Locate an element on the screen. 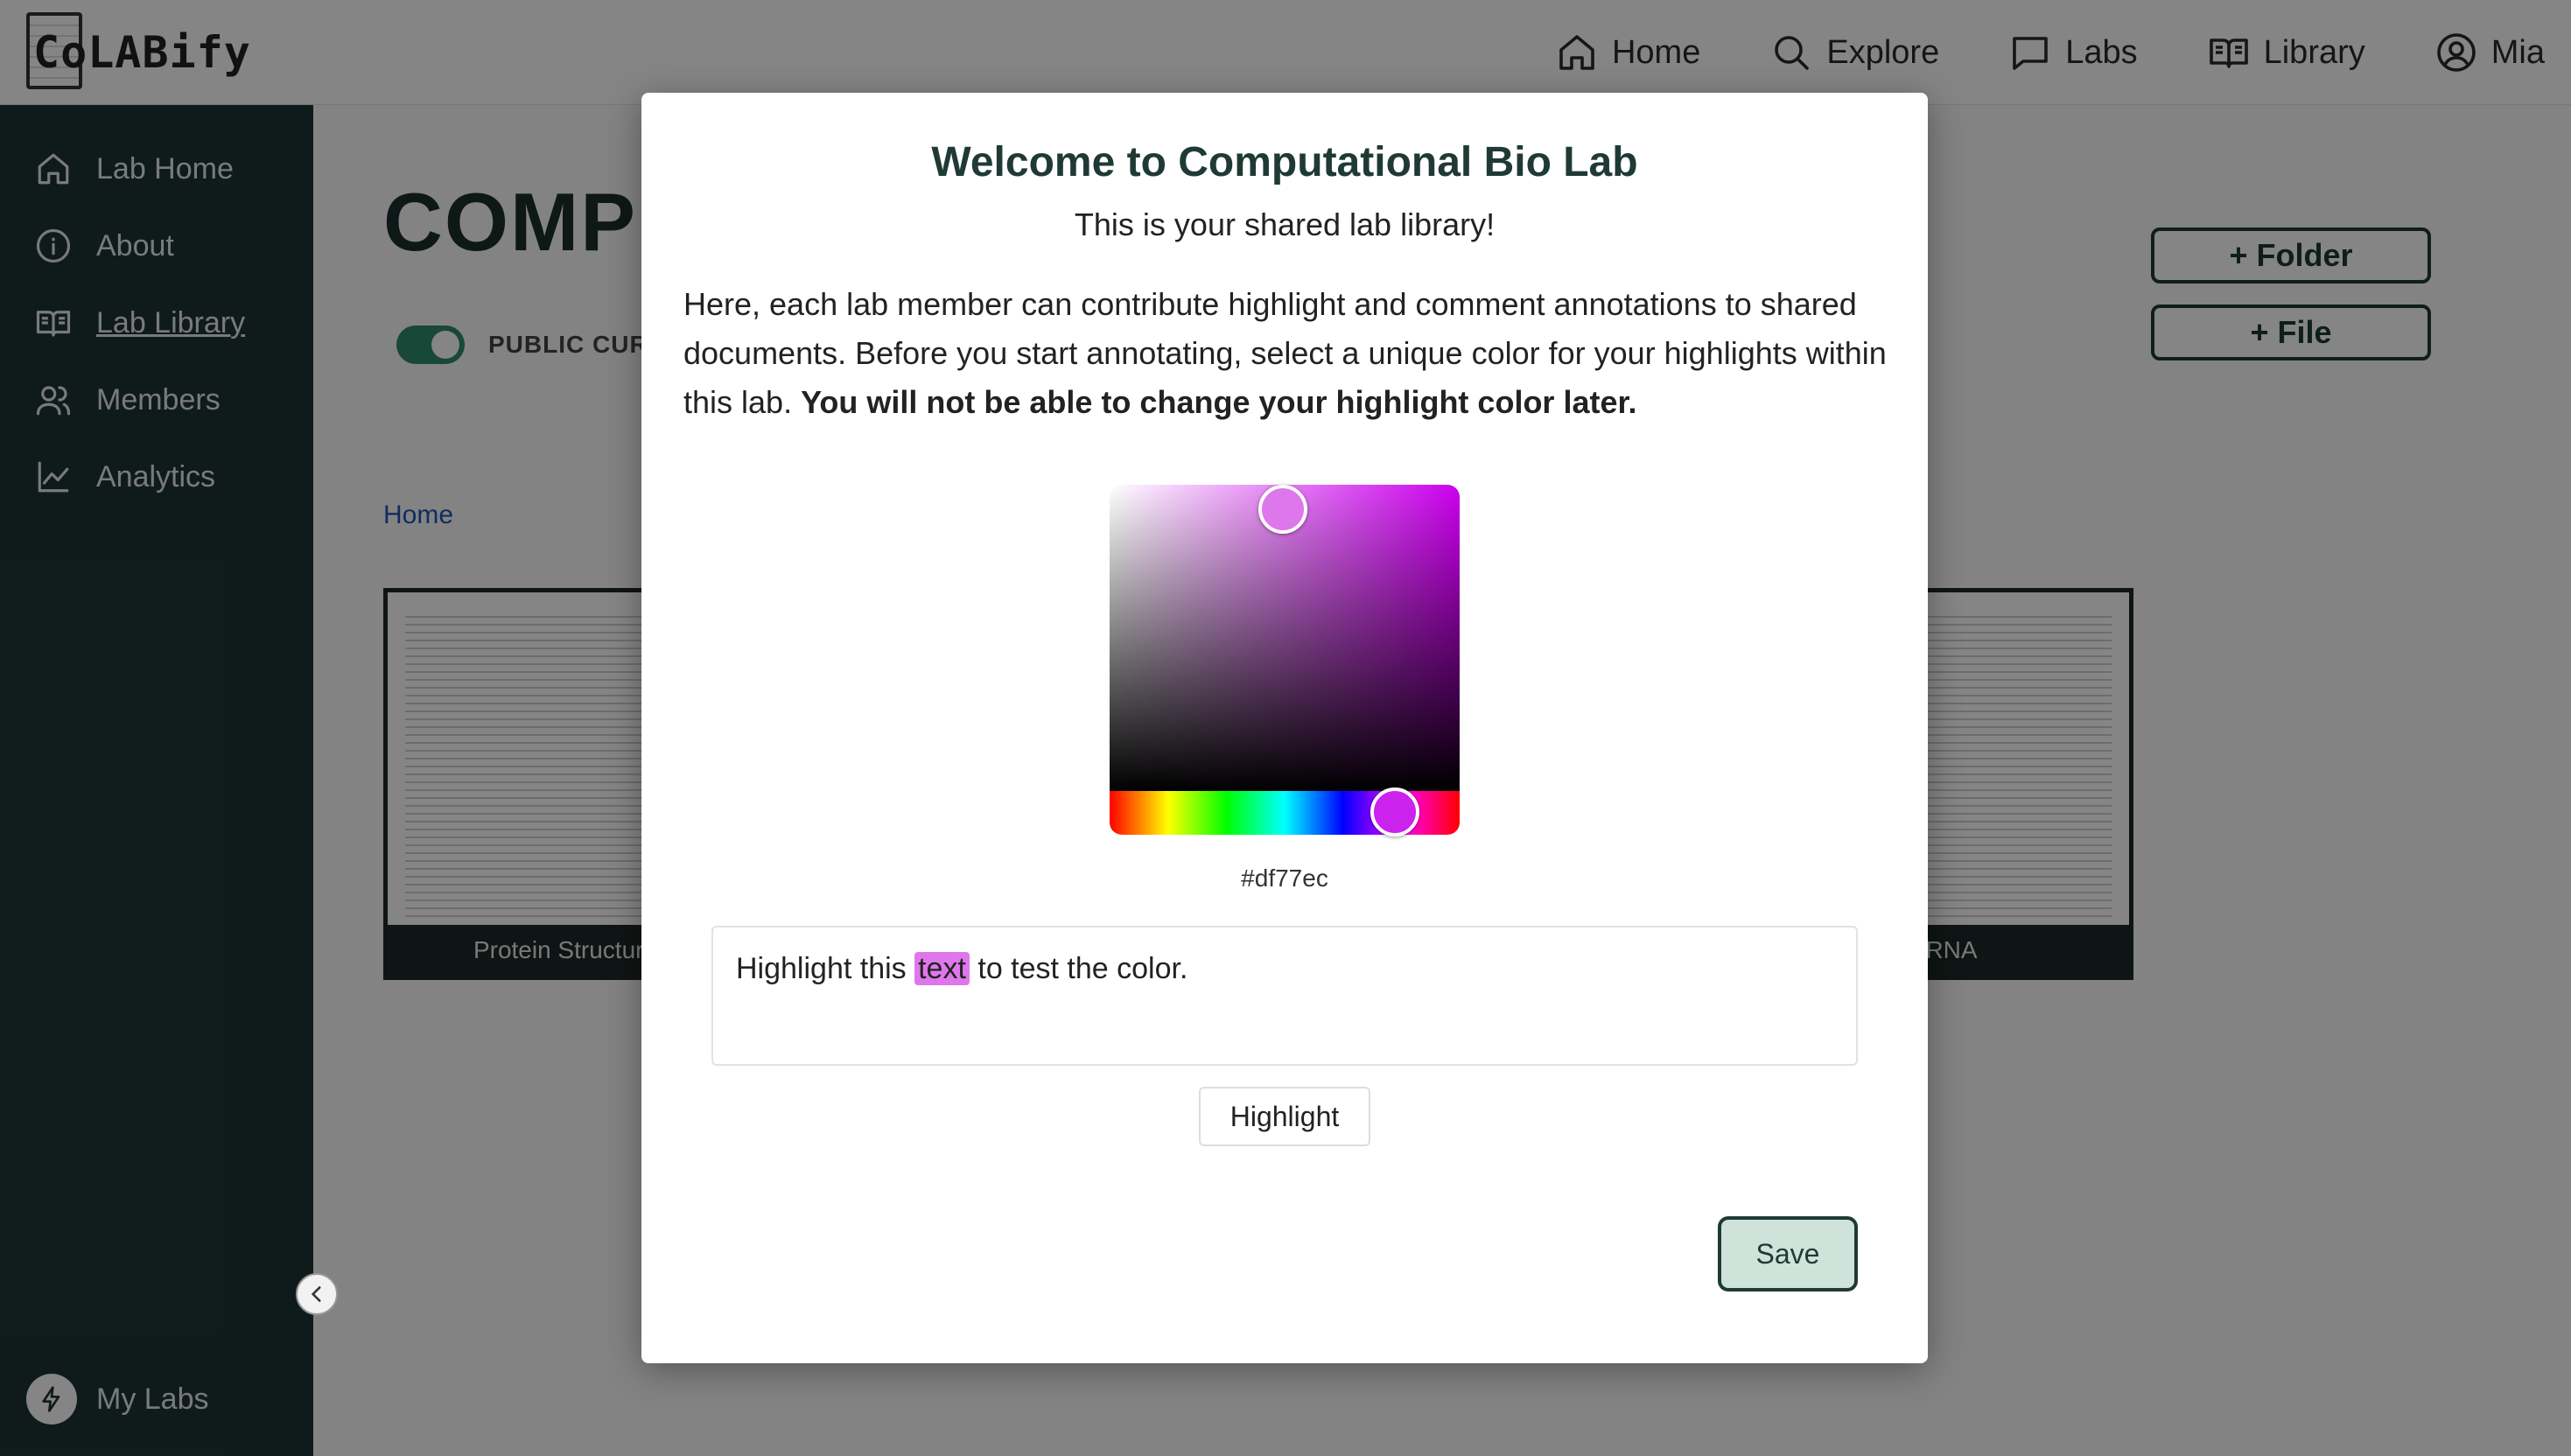  test-text-highlighted: text is located at coordinates (942, 968).